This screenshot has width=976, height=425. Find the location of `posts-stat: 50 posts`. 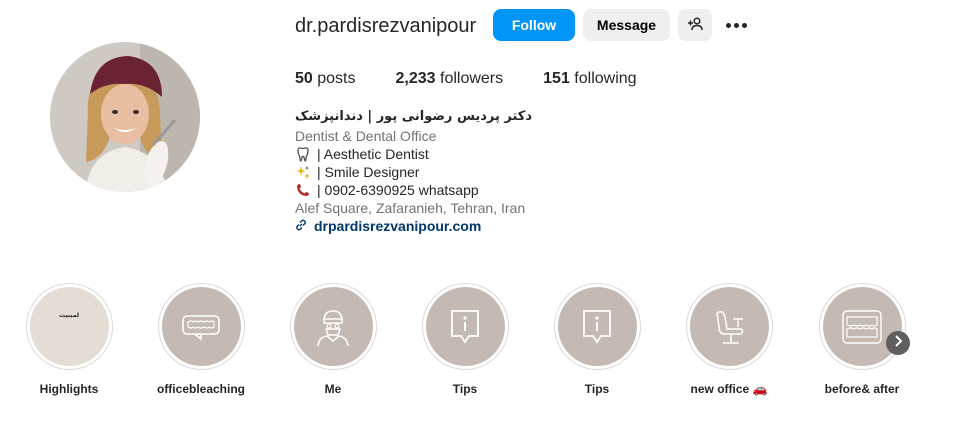

posts-stat: 50 posts is located at coordinates (325, 79).